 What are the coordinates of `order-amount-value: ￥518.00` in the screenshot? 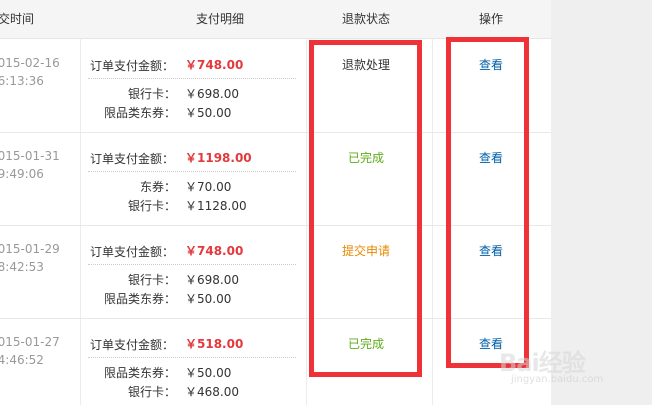 It's located at (214, 344).